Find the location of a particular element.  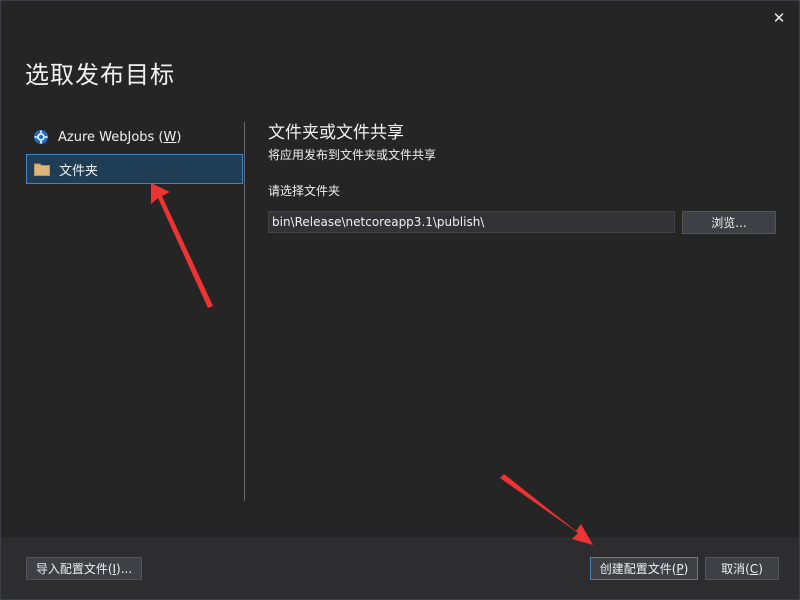

create-profile-button: 创建配置文件(P) is located at coordinates (644, 568).